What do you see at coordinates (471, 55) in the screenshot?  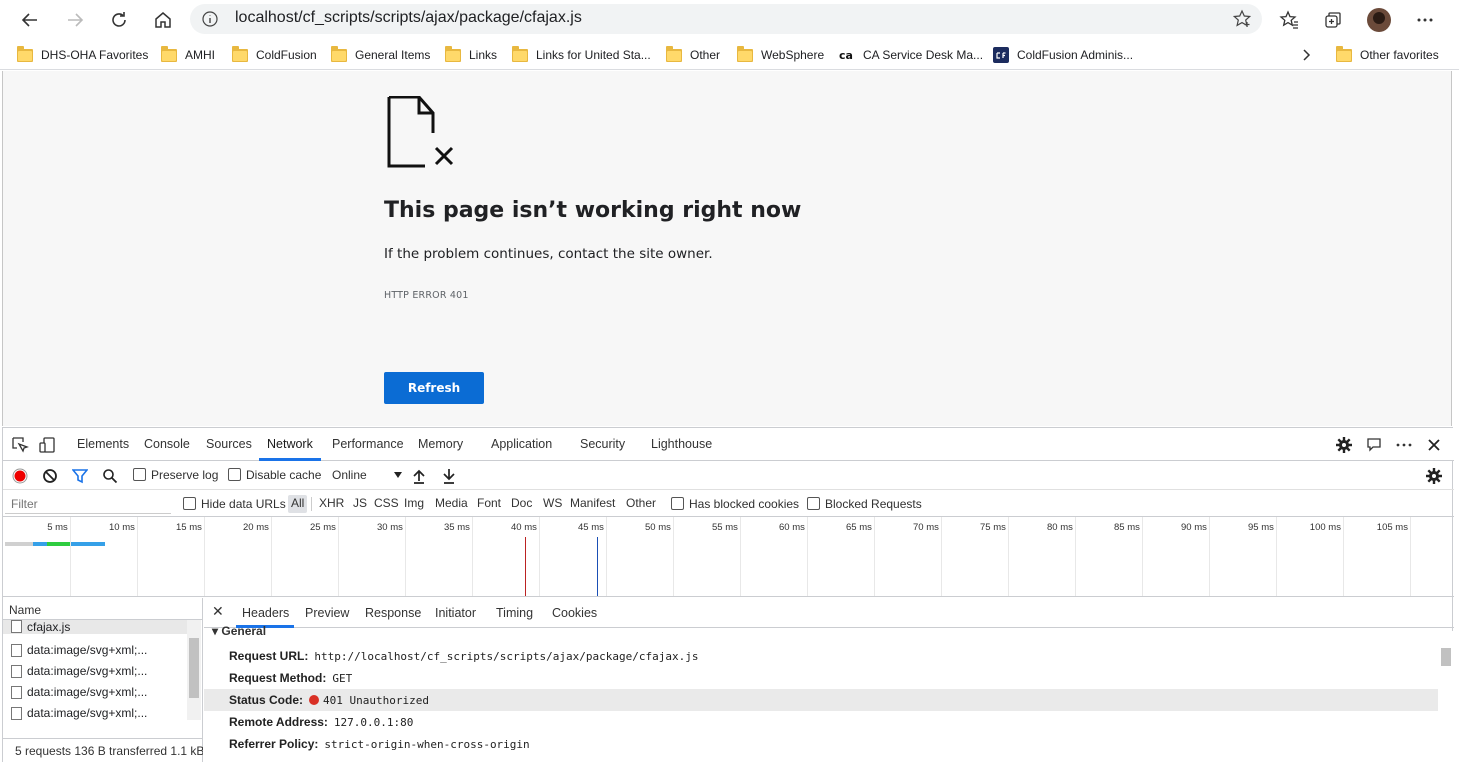 I see `bookmark-links: Links` at bounding box center [471, 55].